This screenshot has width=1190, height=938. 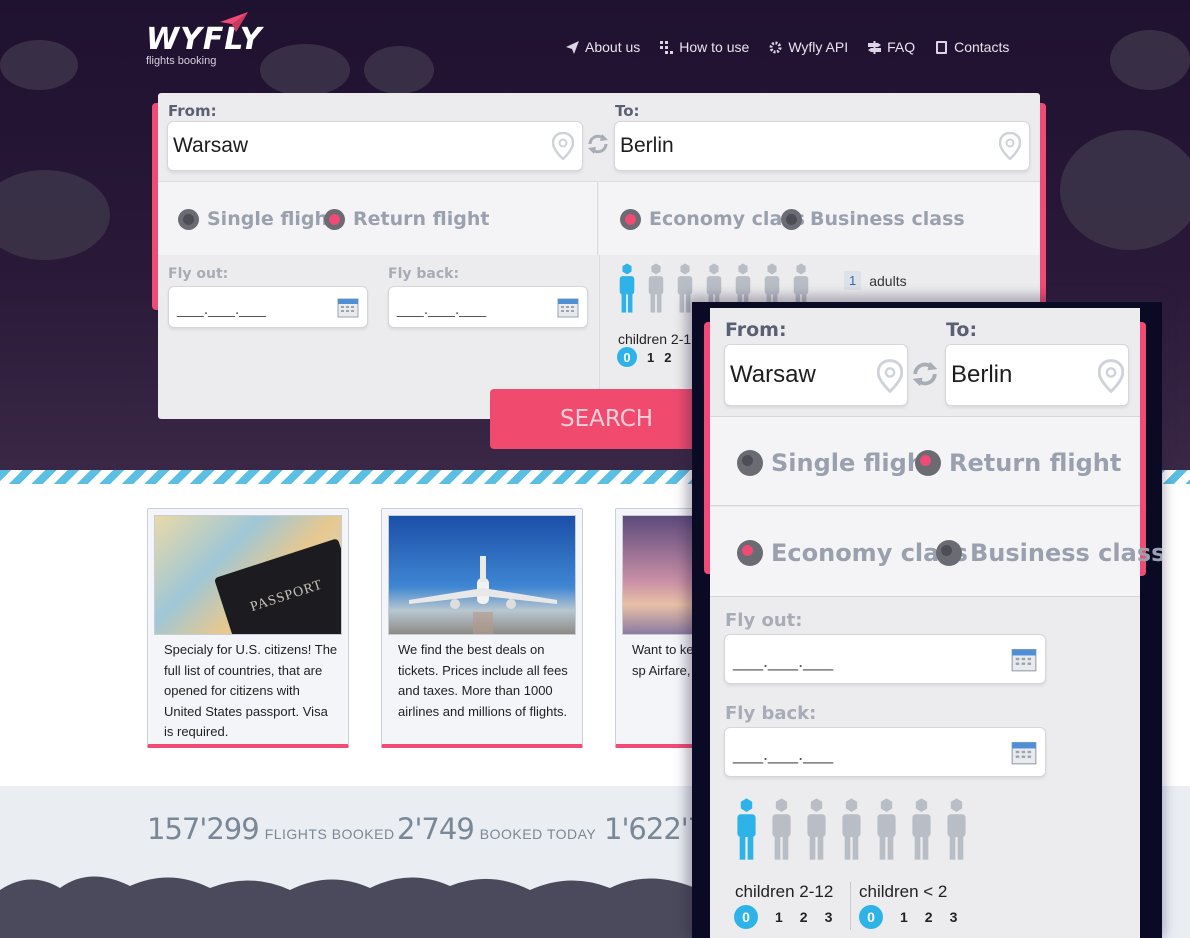 I want to click on paper-plane-icon, so click(x=572, y=47).